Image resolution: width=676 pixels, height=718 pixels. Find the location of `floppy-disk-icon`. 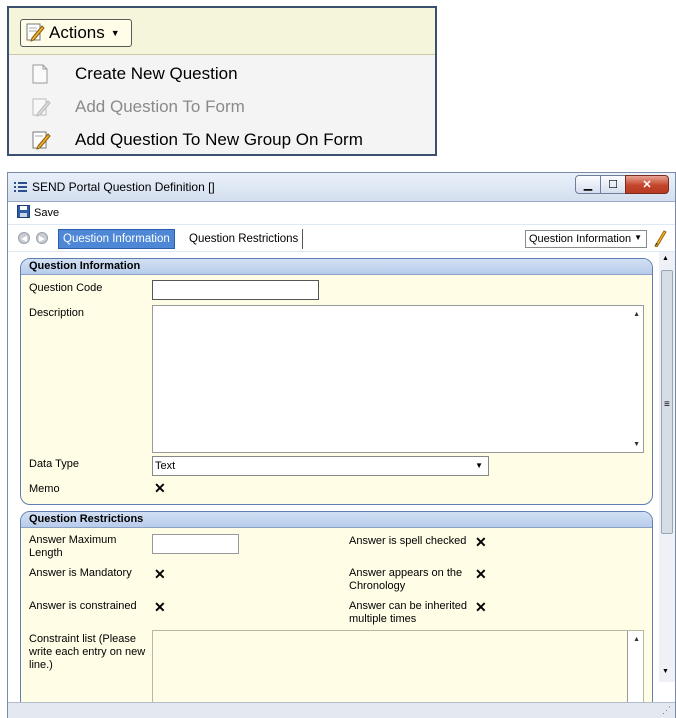

floppy-disk-icon is located at coordinates (23, 213).